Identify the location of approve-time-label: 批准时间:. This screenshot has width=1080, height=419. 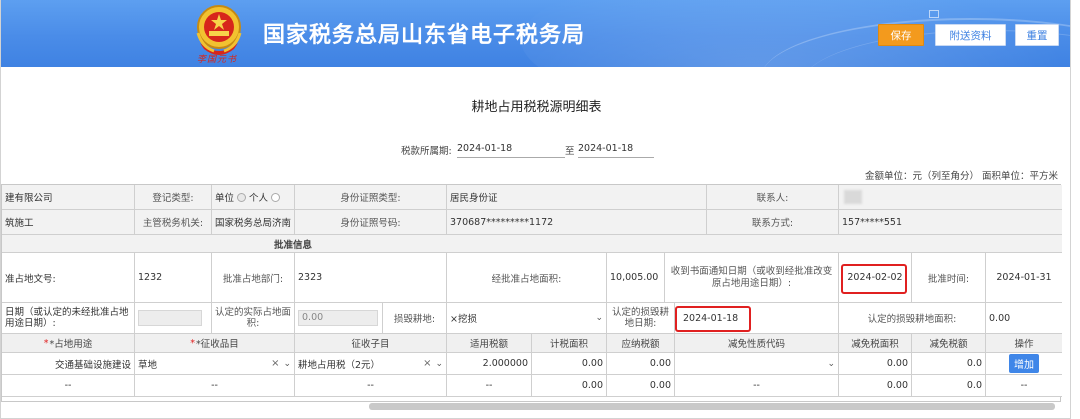
(949, 278).